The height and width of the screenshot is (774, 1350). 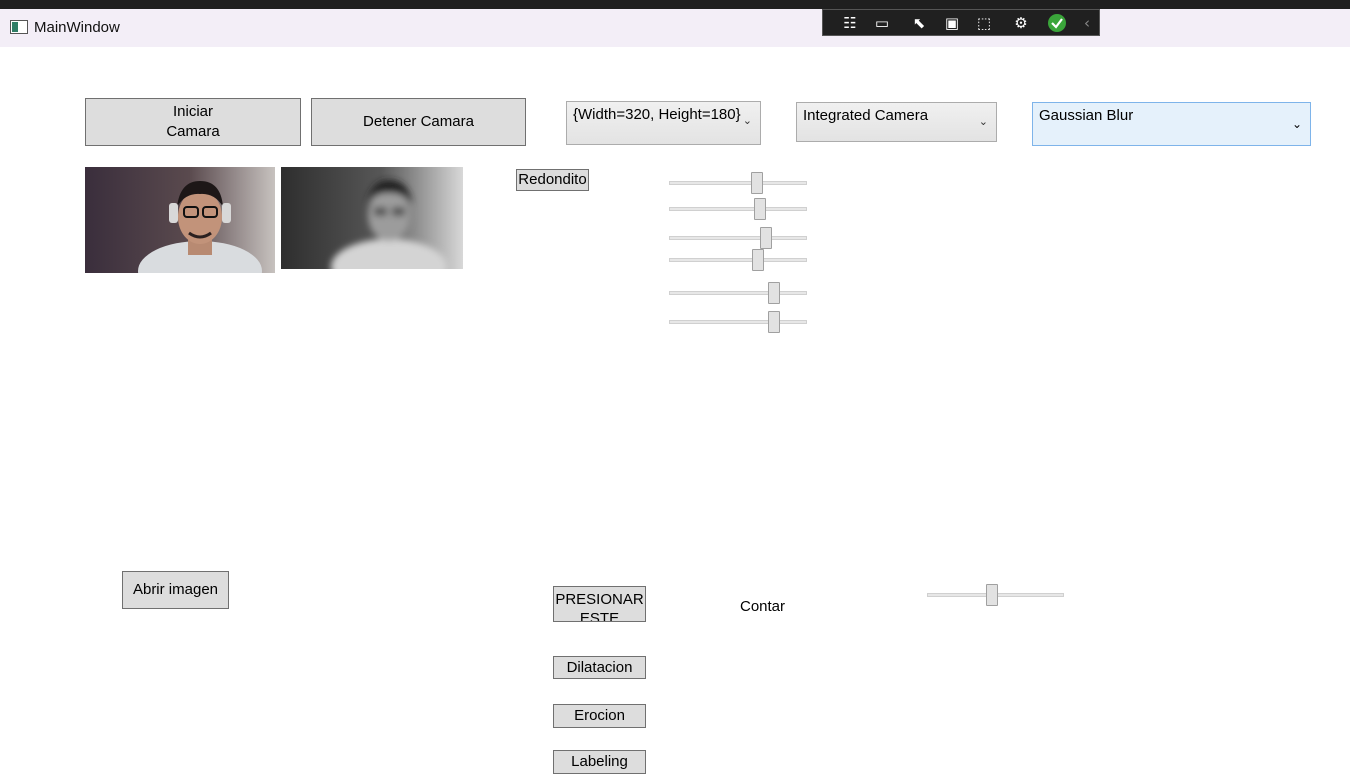 I want to click on track-focus-icon: ⬚, so click(x=984, y=23).